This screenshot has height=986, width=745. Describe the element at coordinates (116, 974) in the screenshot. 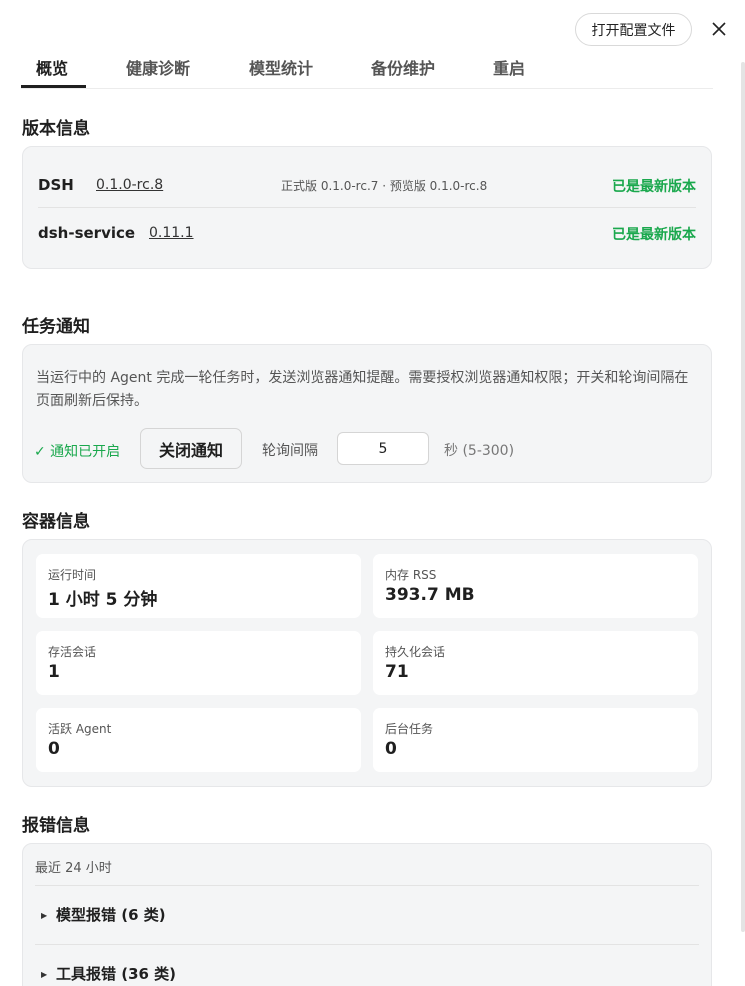

I see `error-group-label: 工具报错 (36 类)` at that location.